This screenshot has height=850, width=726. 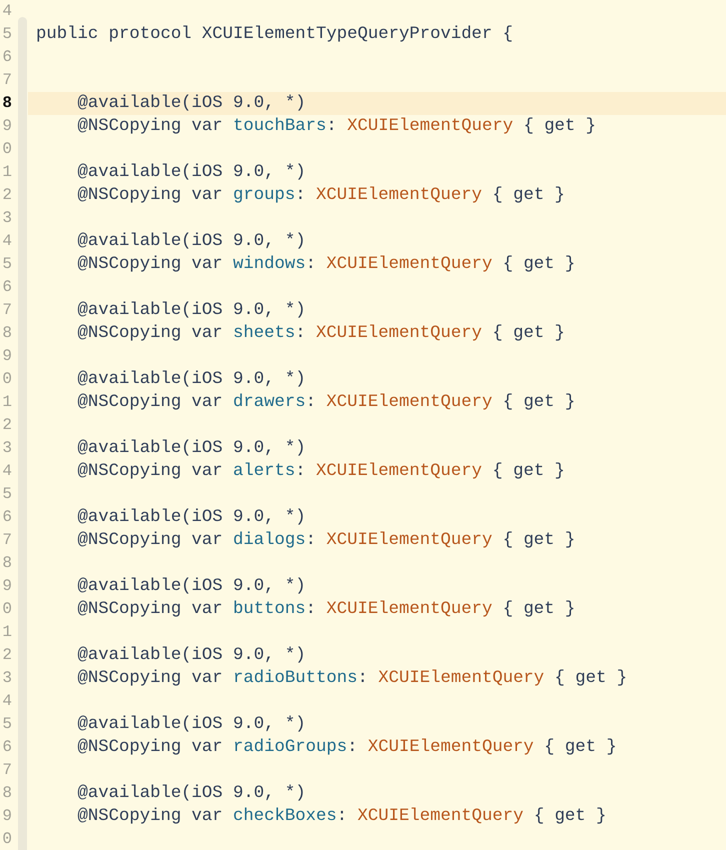 What do you see at coordinates (352, 679) in the screenshot?
I see `code-line: @NSCopying var radioButtons: XCUIElementQuery { get }` at bounding box center [352, 679].